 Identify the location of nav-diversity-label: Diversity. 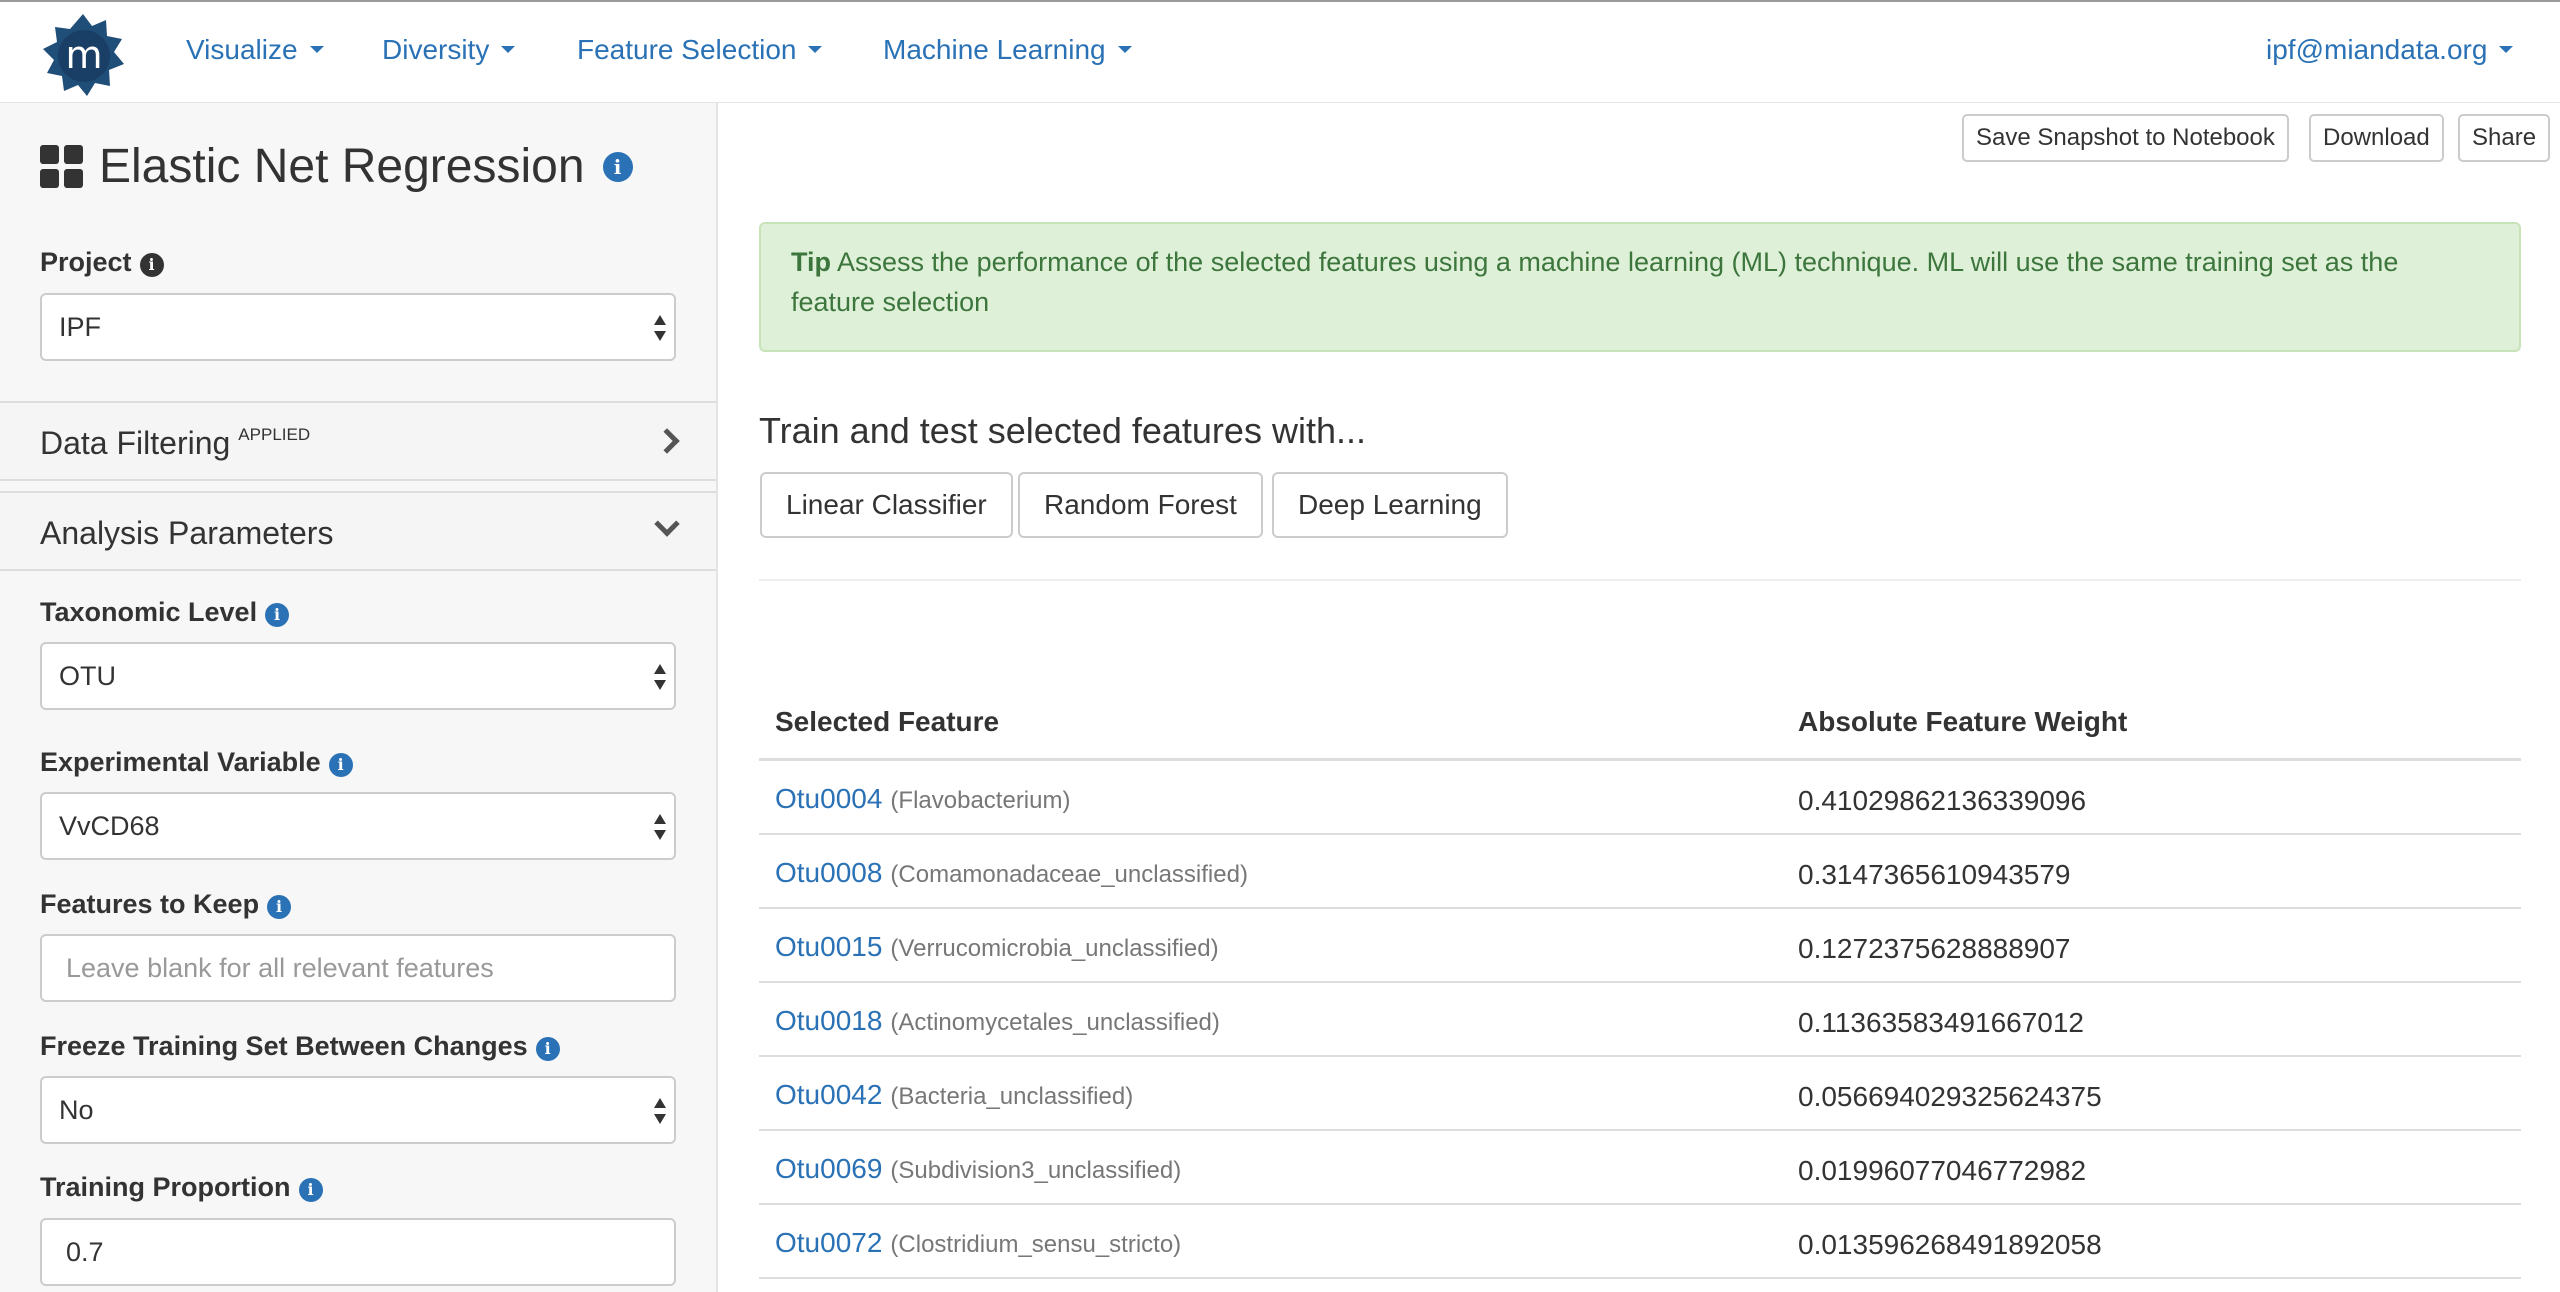
(436, 49).